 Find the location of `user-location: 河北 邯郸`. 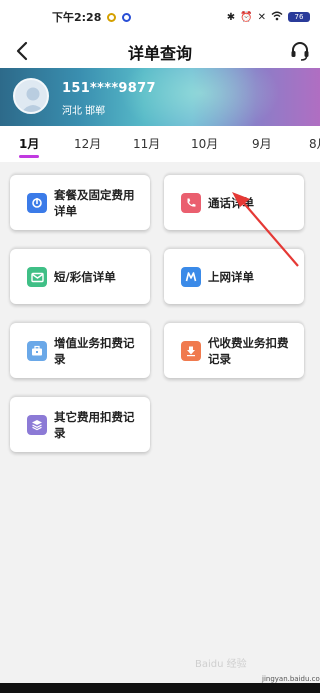

user-location: 河北 邯郸 is located at coordinates (84, 111).